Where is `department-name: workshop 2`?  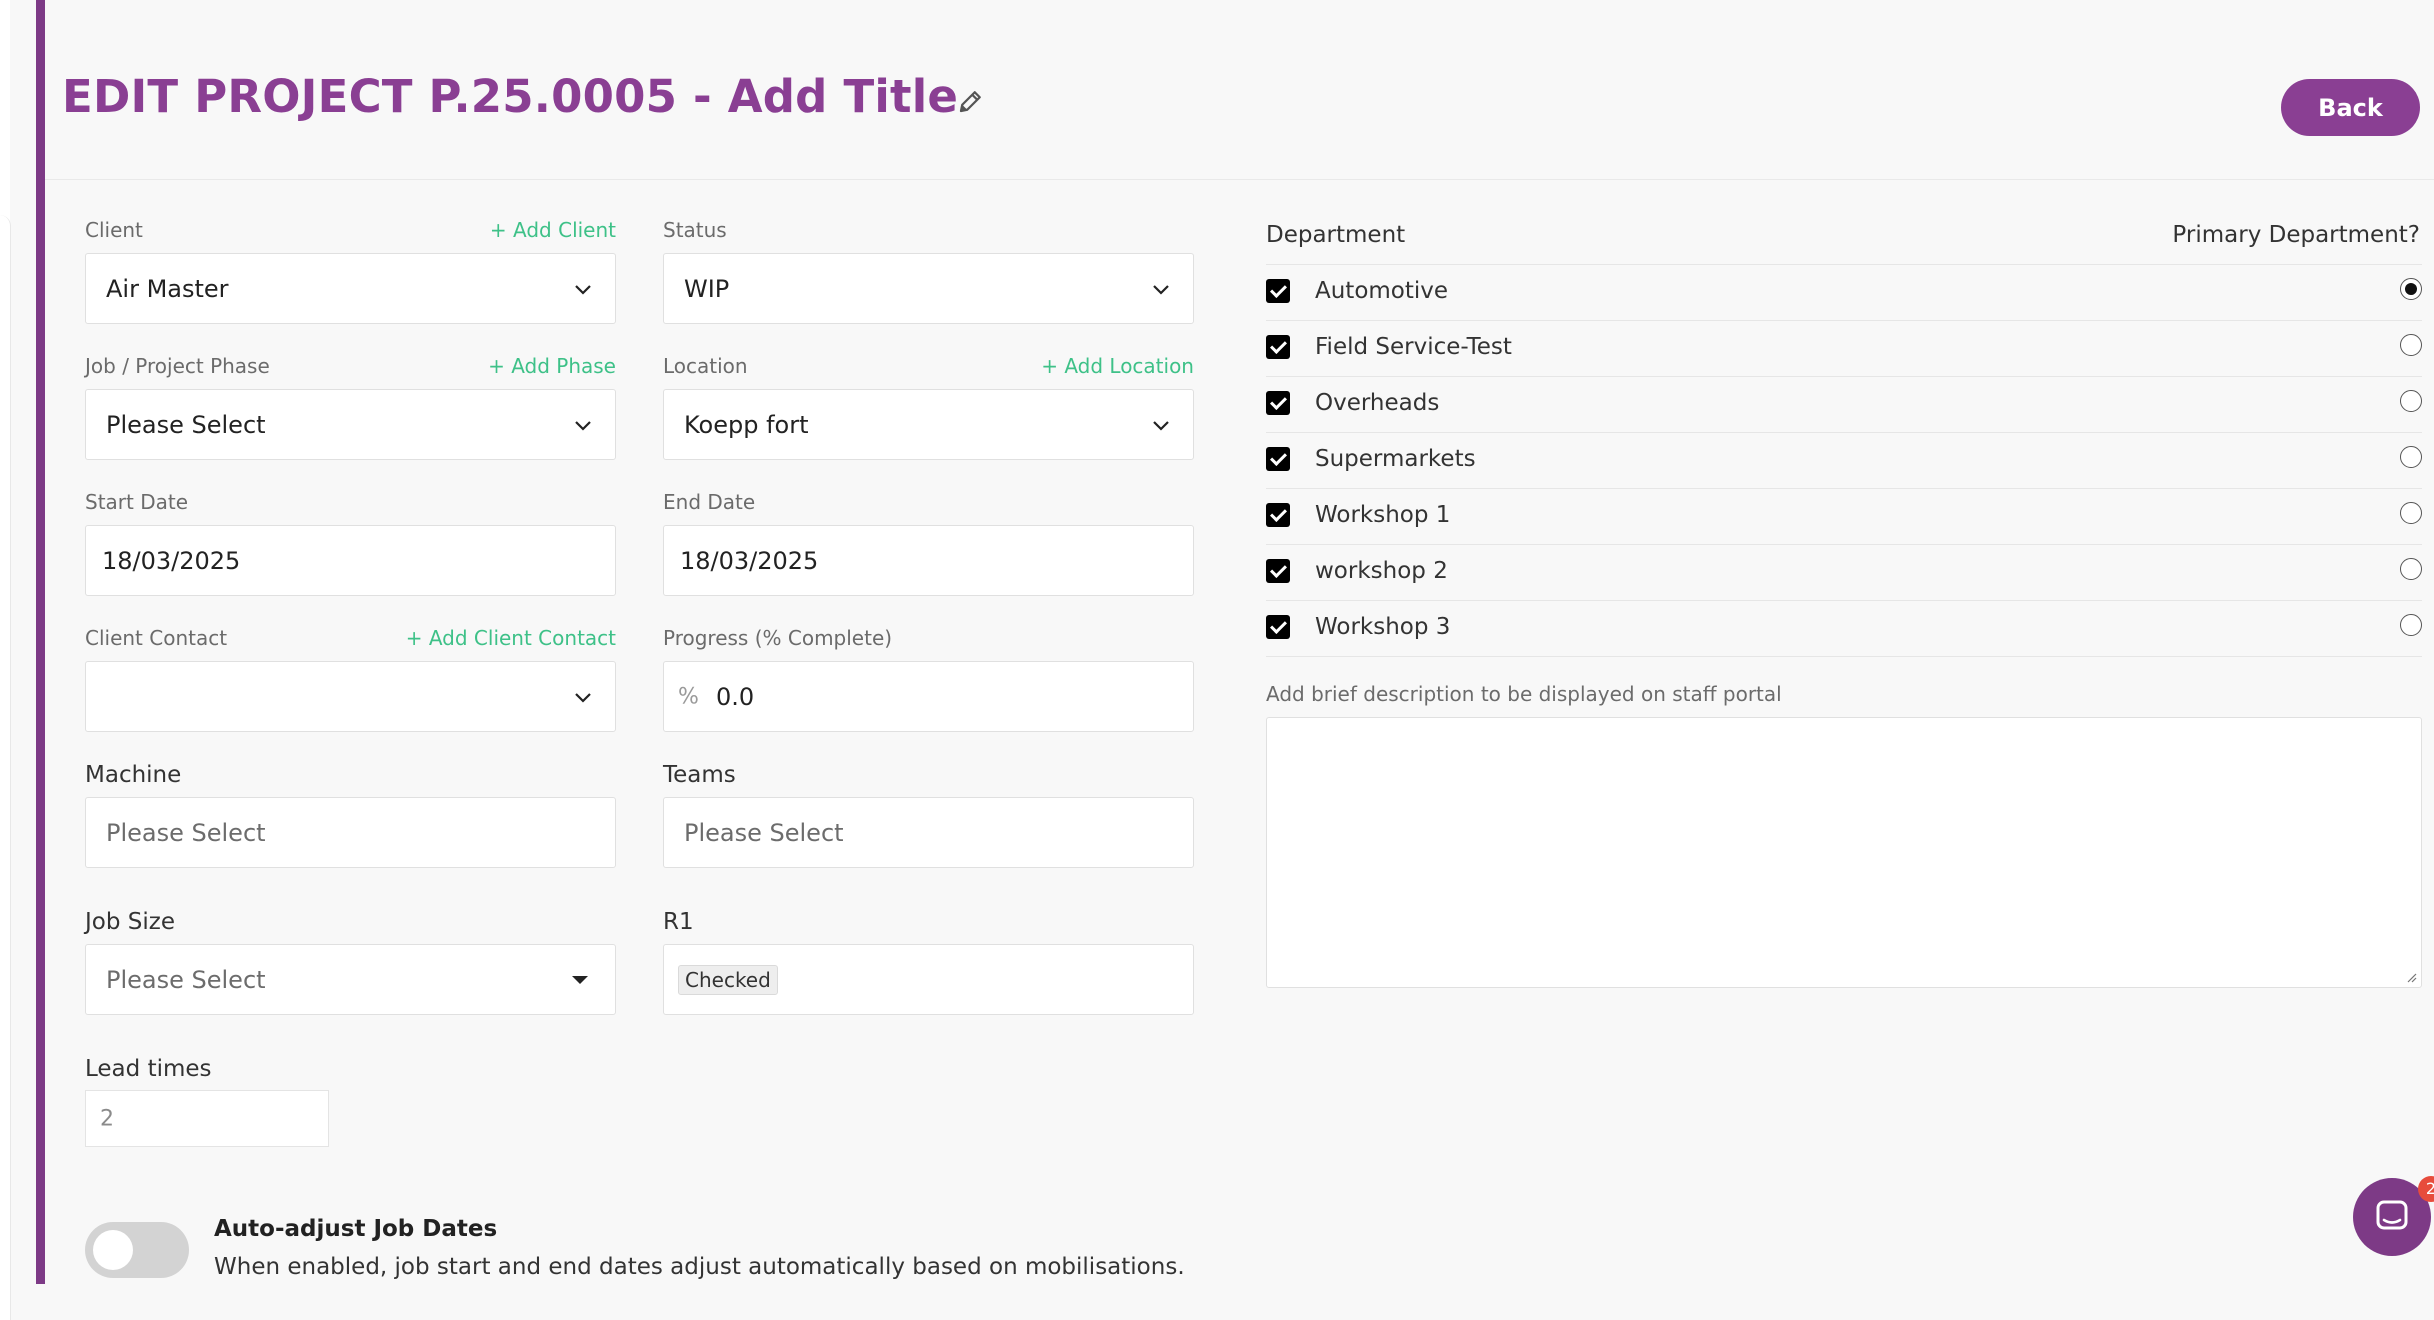 department-name: workshop 2 is located at coordinates (1381, 571).